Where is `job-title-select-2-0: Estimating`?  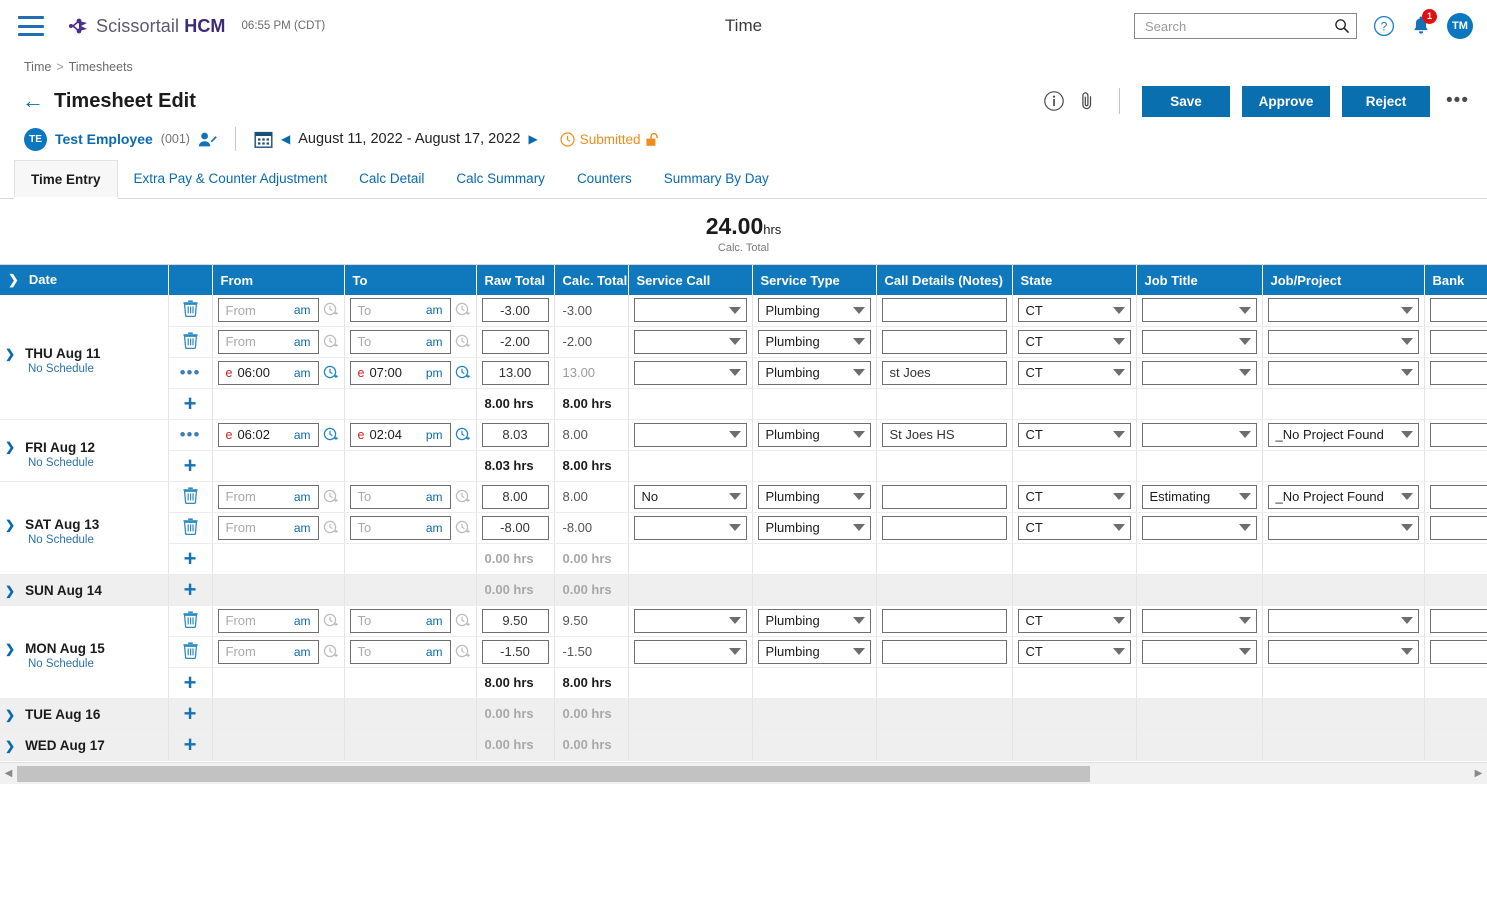
job-title-select-2-0: Estimating is located at coordinates (1199, 496).